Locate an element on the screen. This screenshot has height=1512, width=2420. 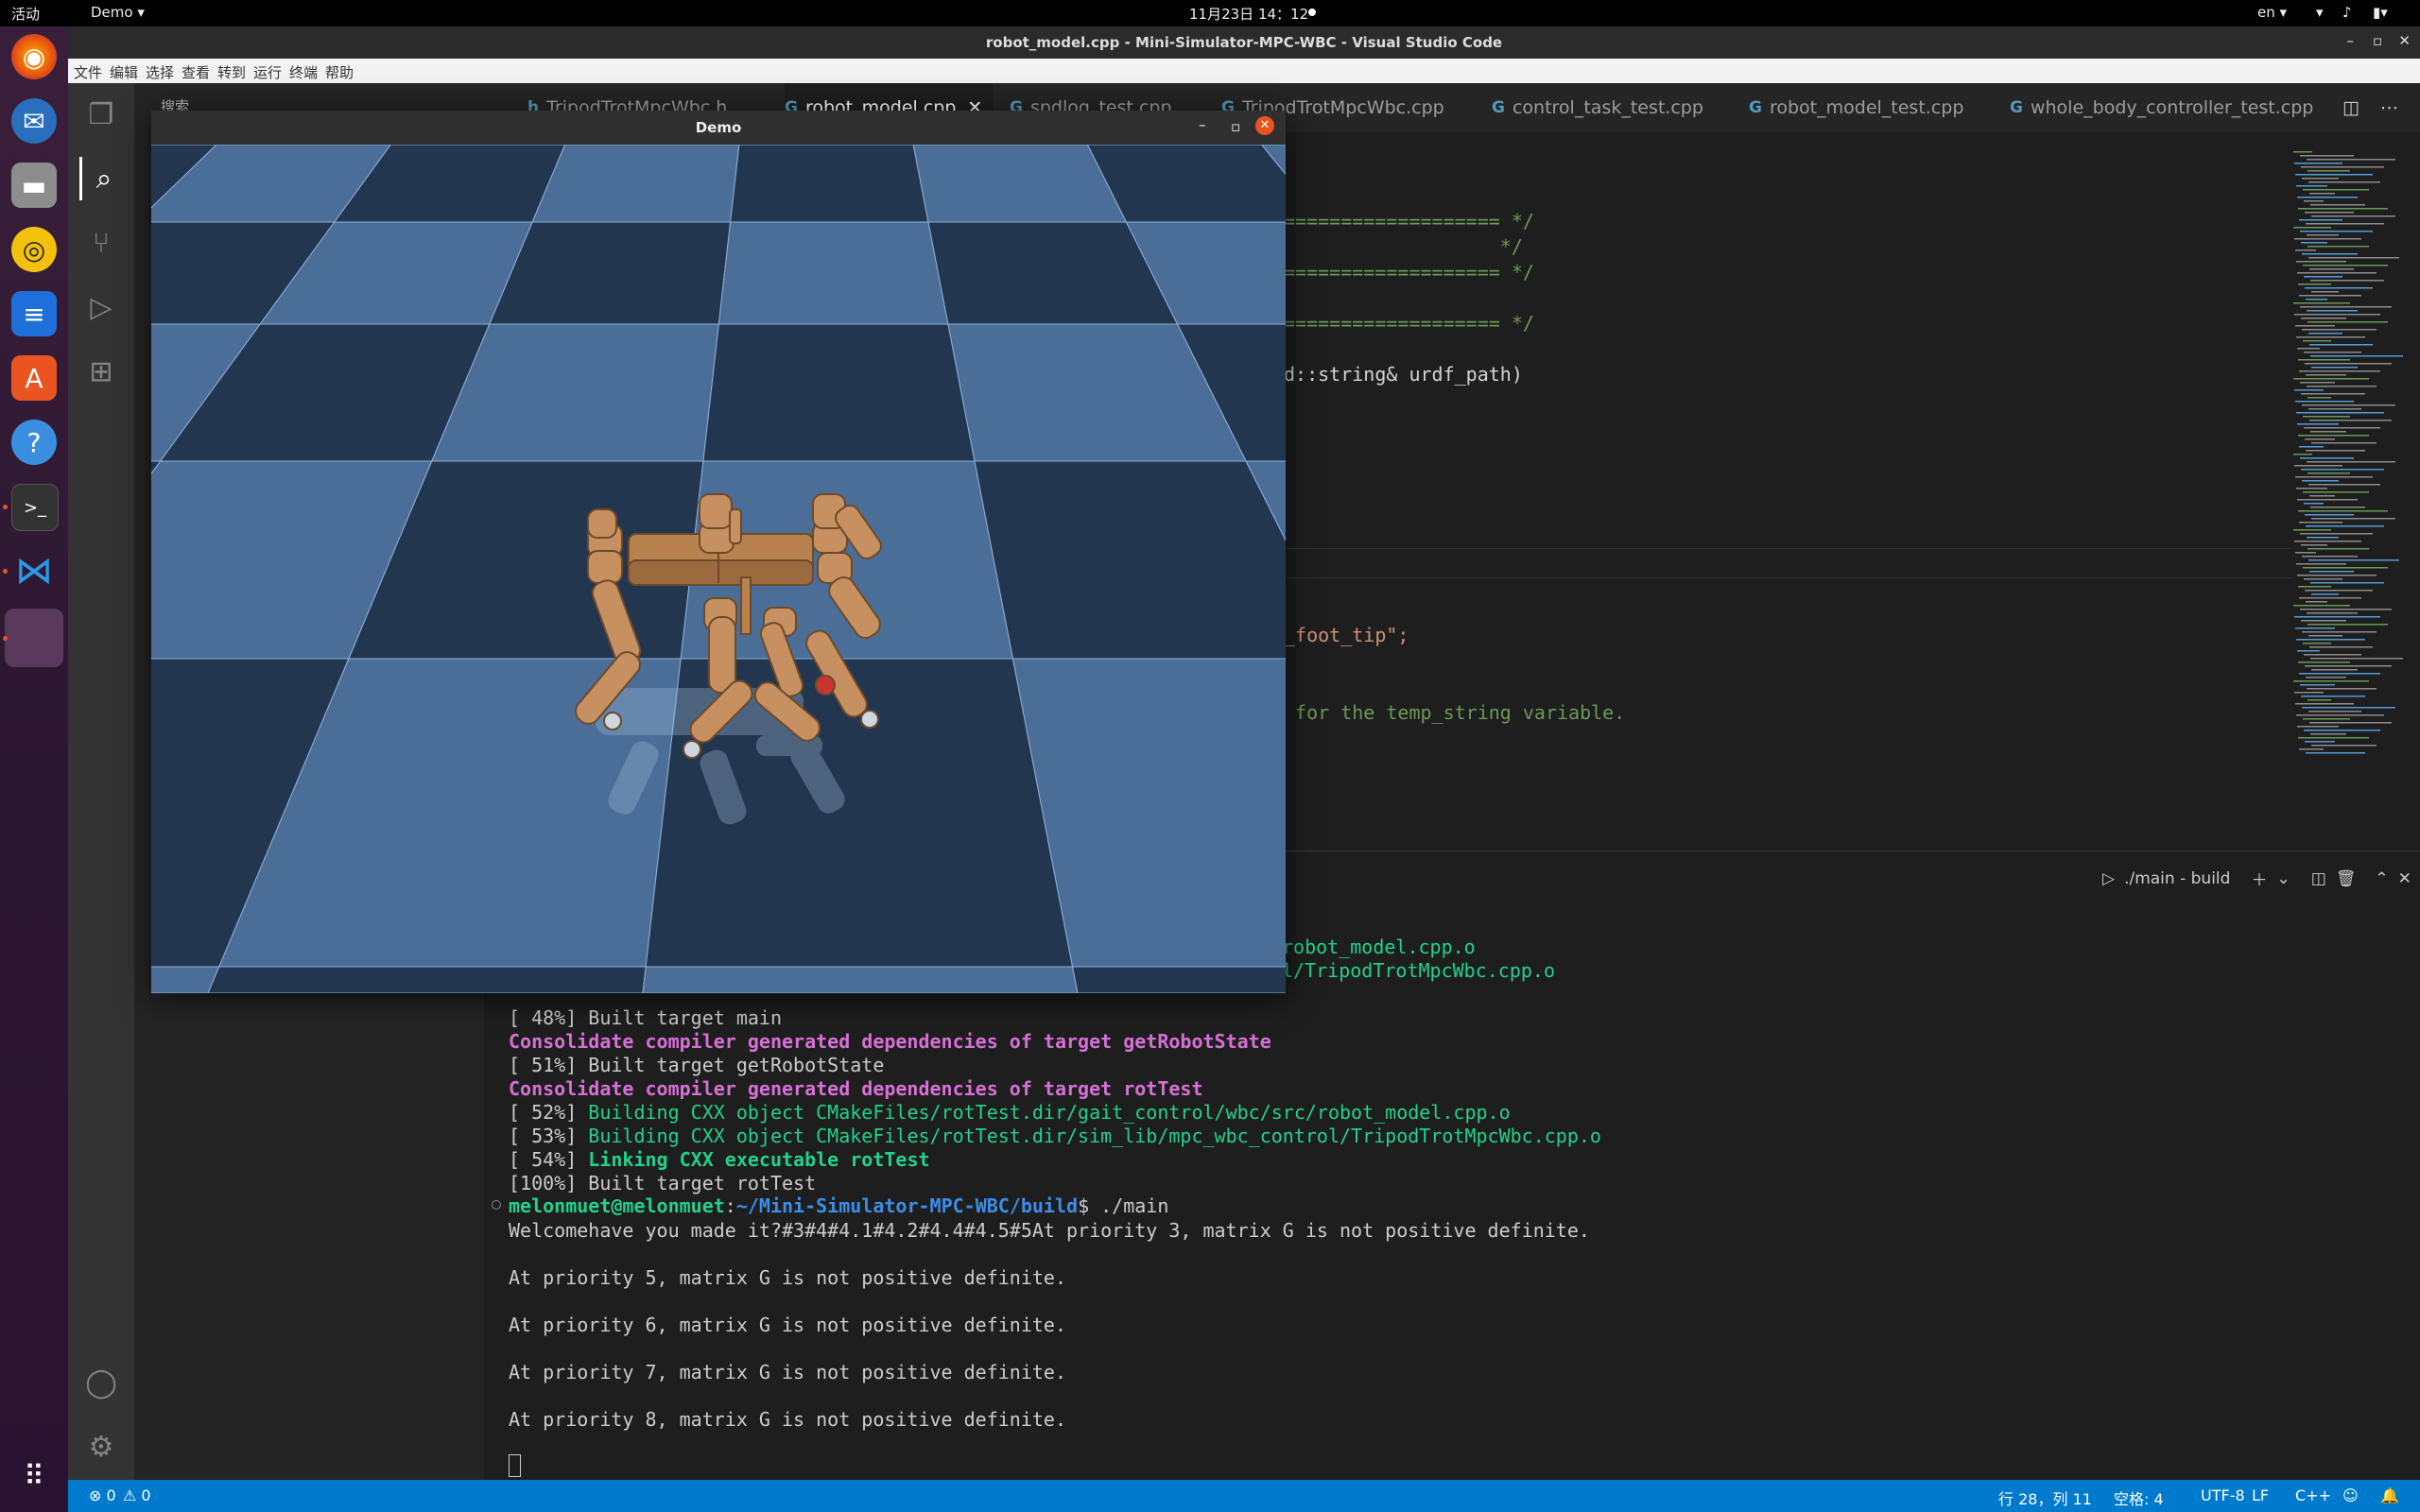
menu-help: 帮助 is located at coordinates (339, 72).